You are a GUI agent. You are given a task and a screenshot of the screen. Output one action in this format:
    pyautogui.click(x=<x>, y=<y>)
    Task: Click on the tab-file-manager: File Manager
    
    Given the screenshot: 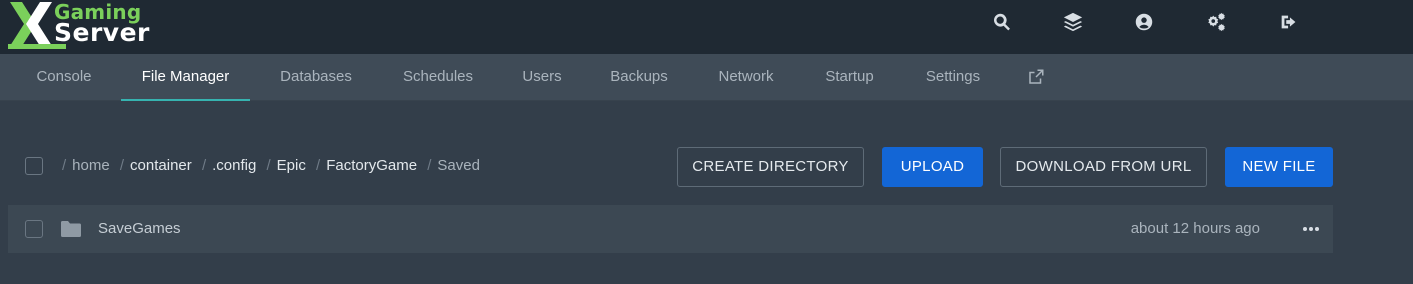 What is the action you would take?
    pyautogui.click(x=185, y=77)
    